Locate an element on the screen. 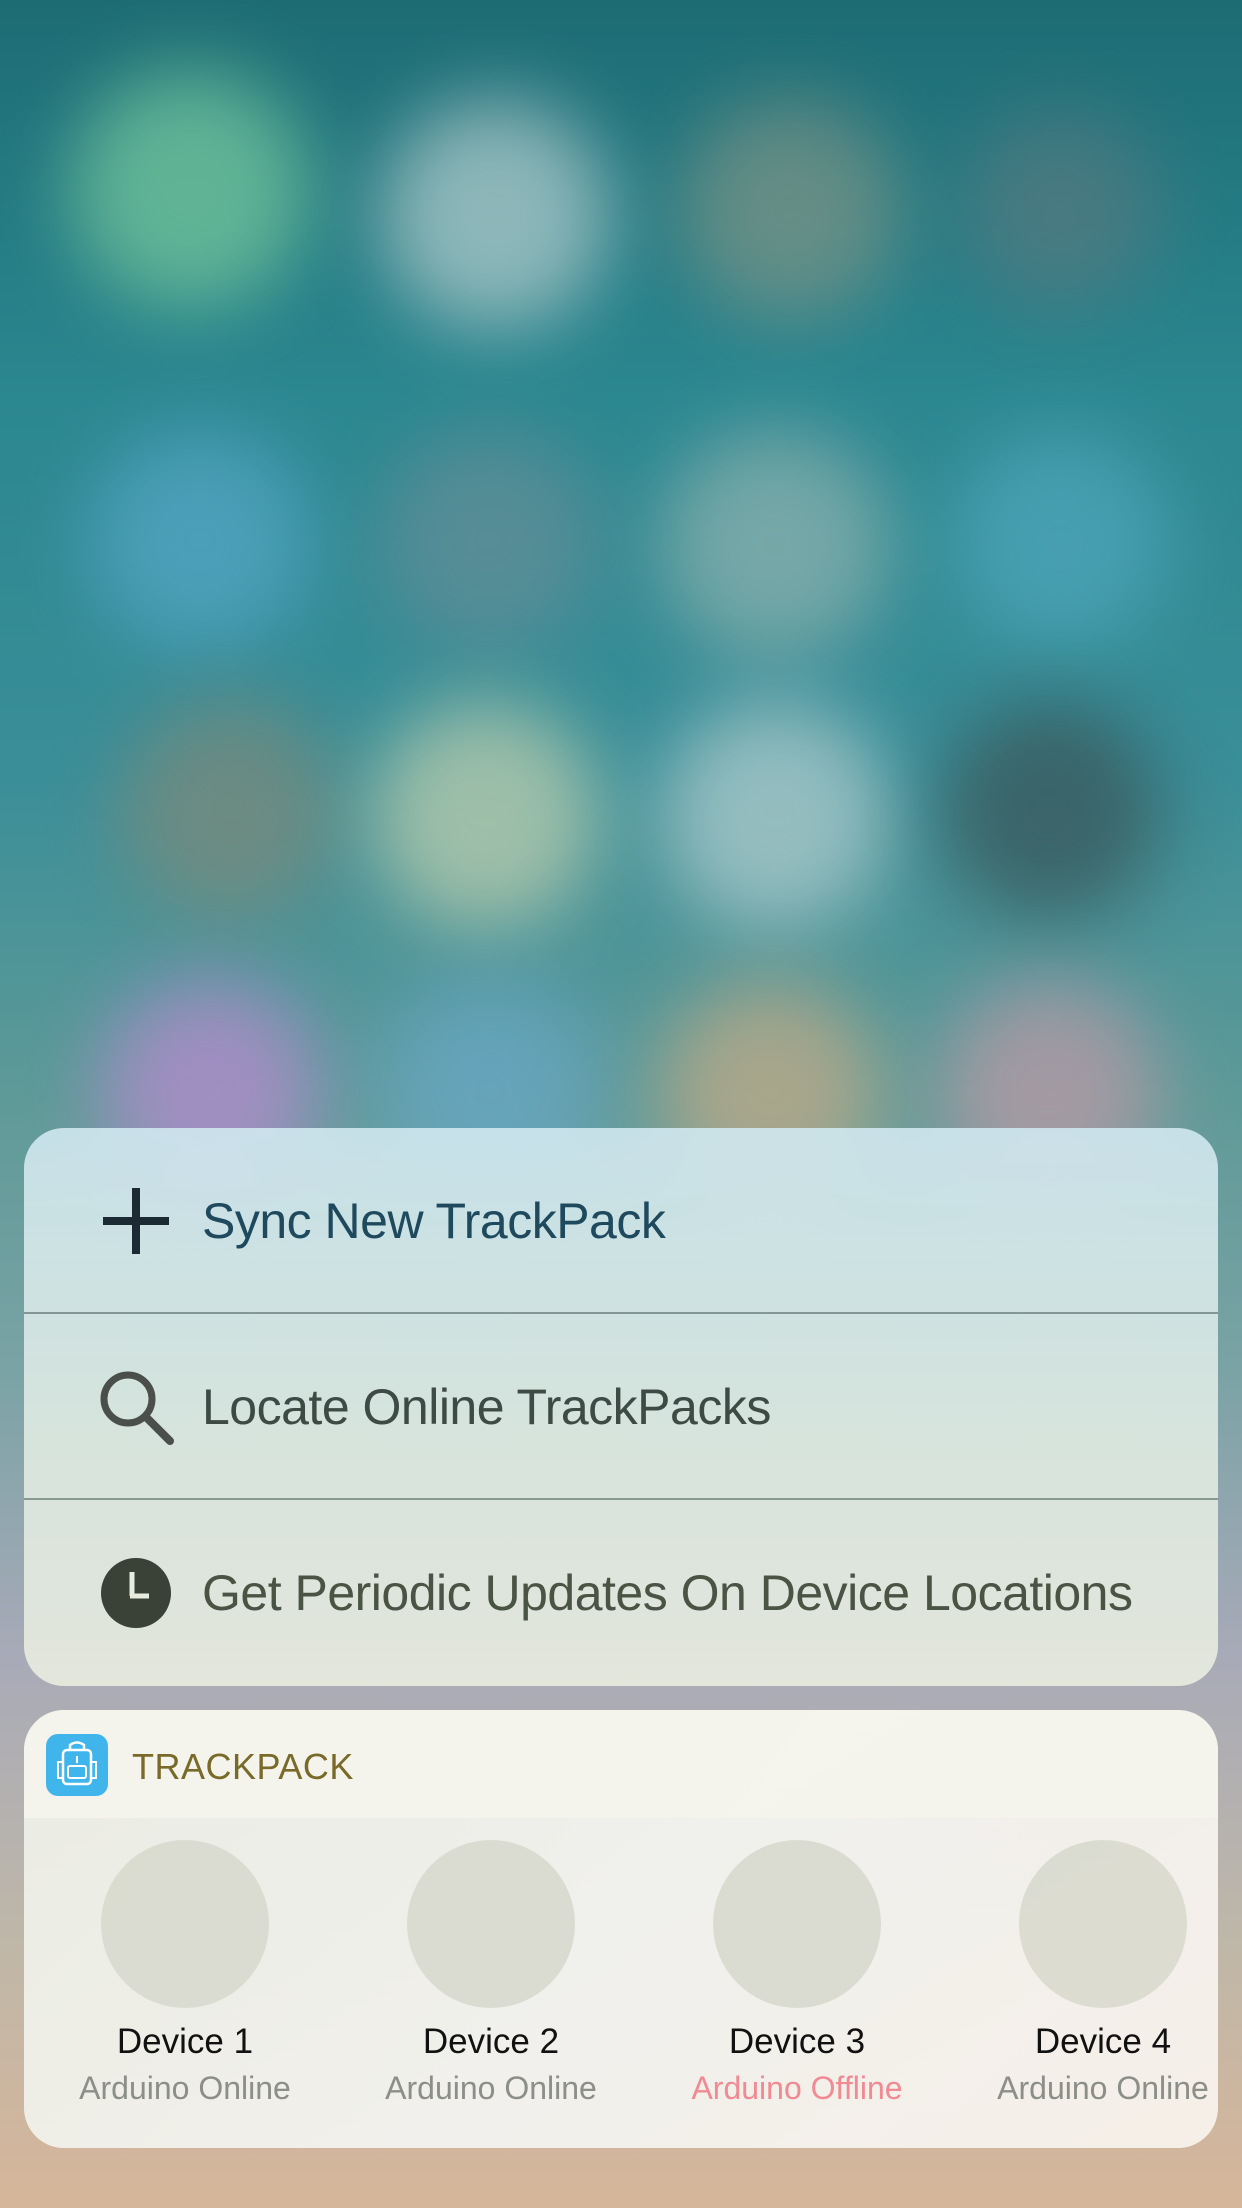  device-name: Device 3 is located at coordinates (797, 2041).